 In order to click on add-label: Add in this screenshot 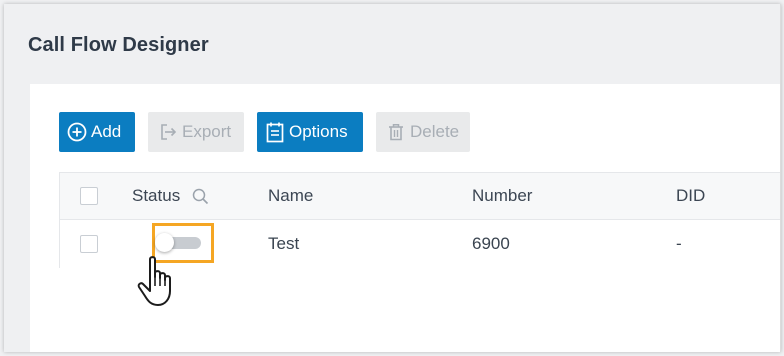, I will do `click(106, 131)`.